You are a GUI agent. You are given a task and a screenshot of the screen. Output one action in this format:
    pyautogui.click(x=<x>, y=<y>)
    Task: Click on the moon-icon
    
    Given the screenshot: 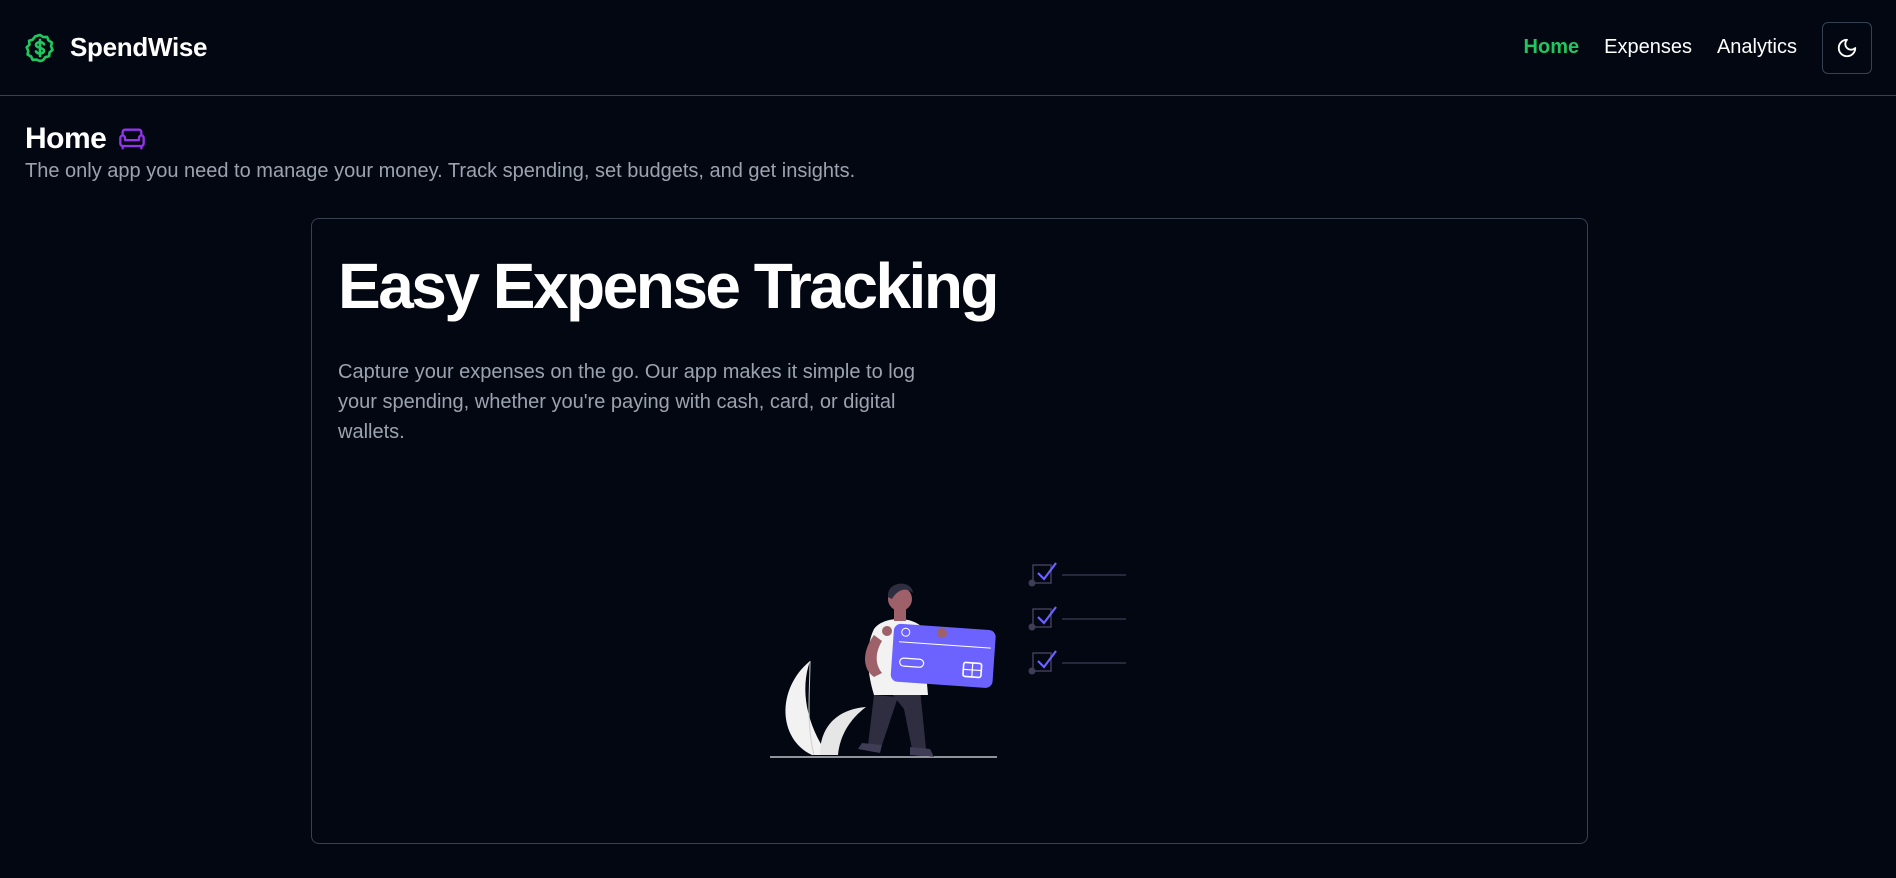 What is the action you would take?
    pyautogui.click(x=1847, y=48)
    